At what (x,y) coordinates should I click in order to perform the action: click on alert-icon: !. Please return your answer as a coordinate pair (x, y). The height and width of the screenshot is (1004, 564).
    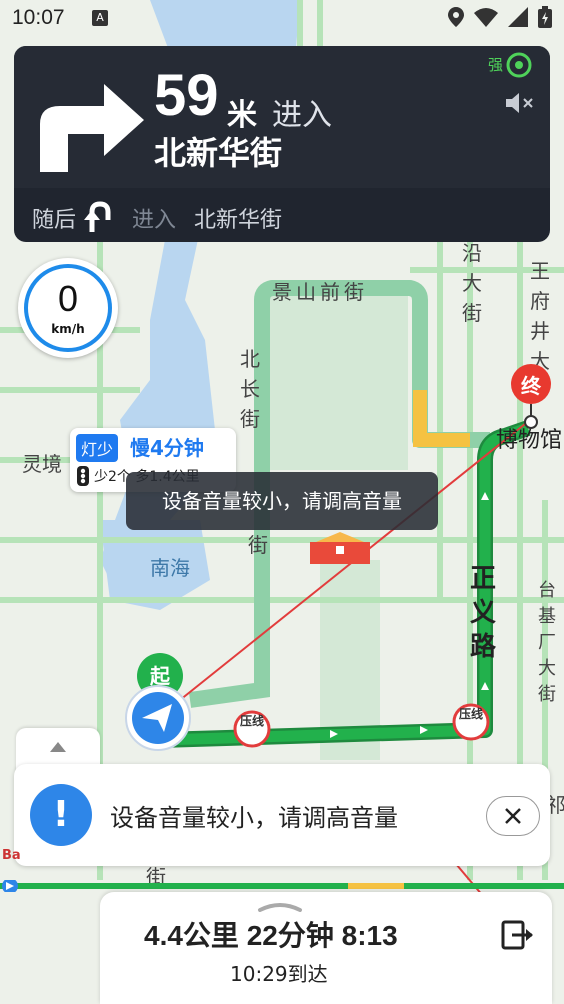
    Looking at the image, I should click on (61, 815).